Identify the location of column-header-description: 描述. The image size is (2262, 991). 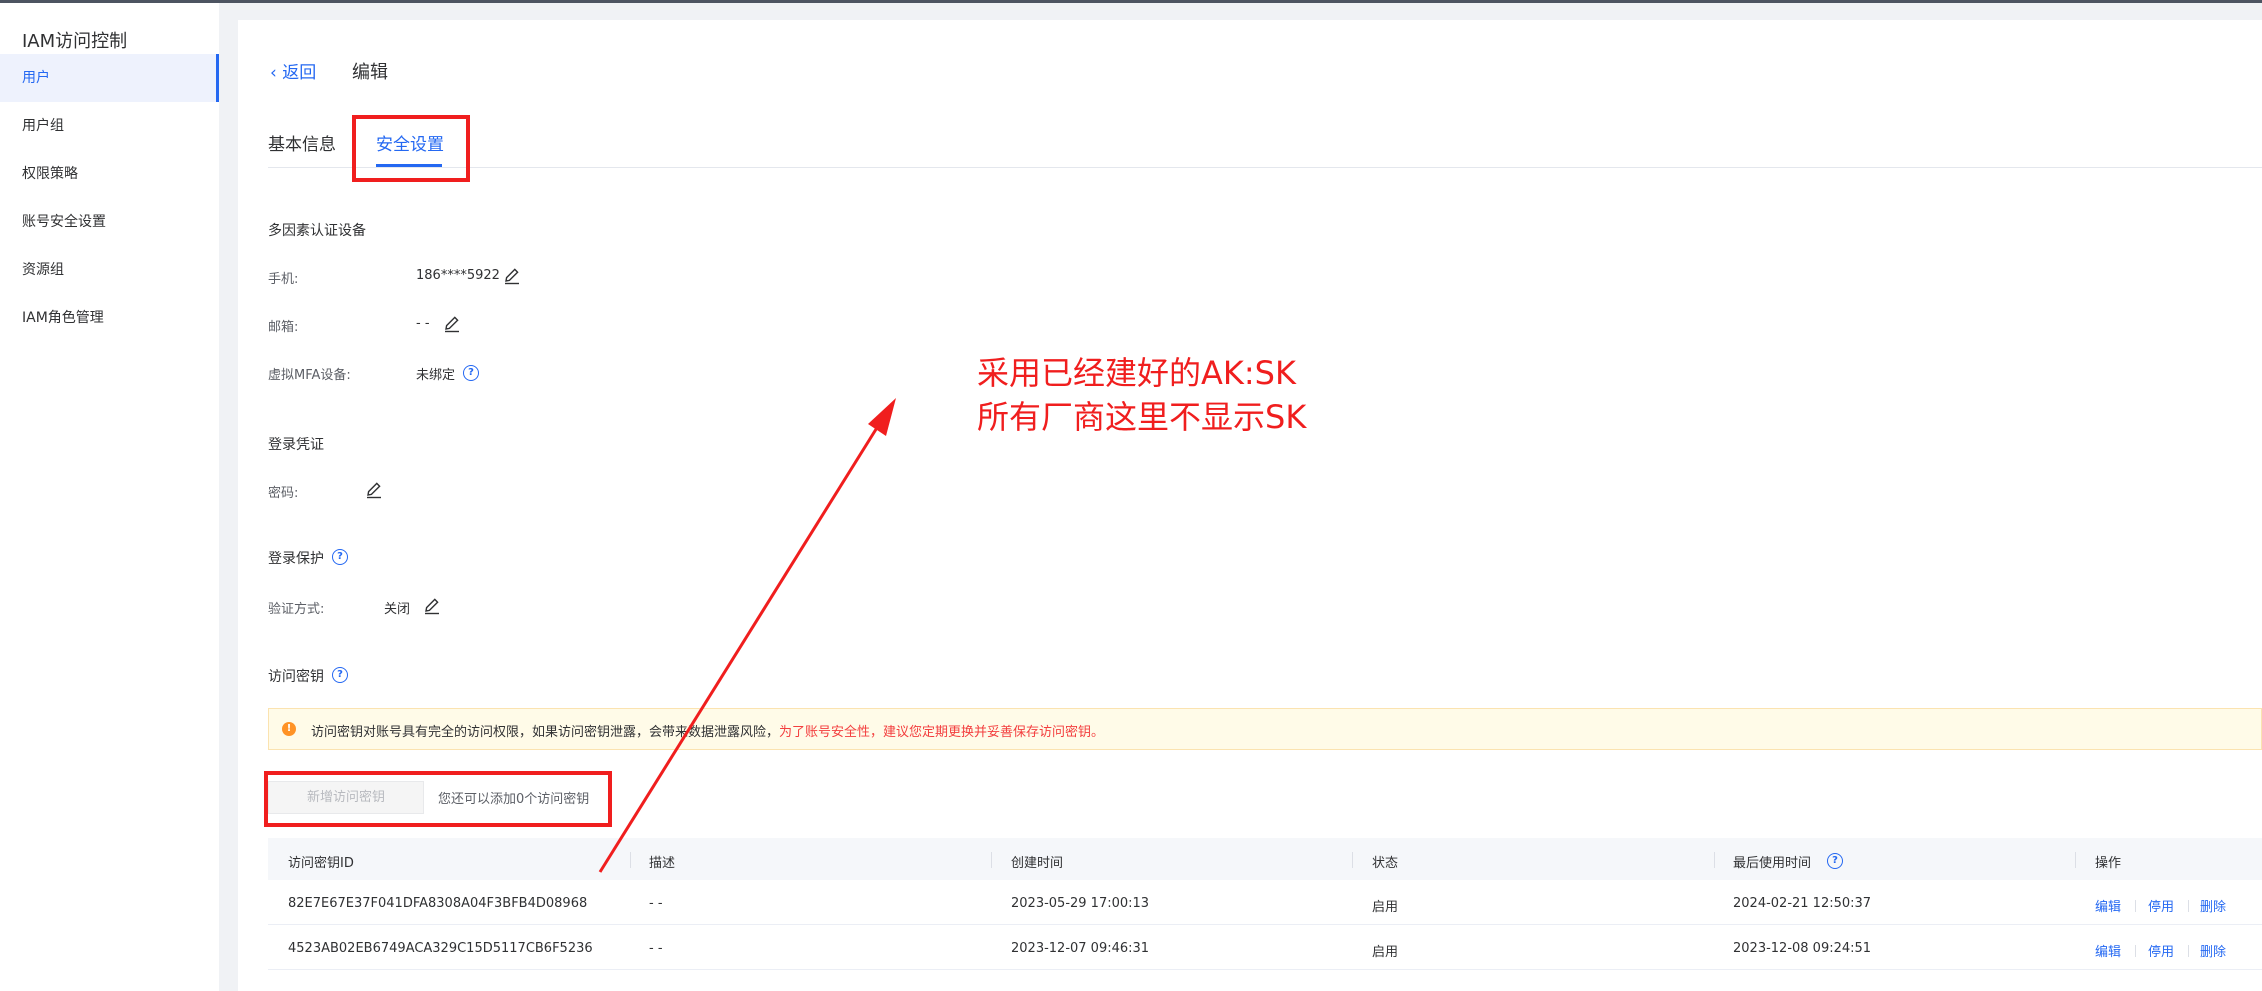
(662, 863).